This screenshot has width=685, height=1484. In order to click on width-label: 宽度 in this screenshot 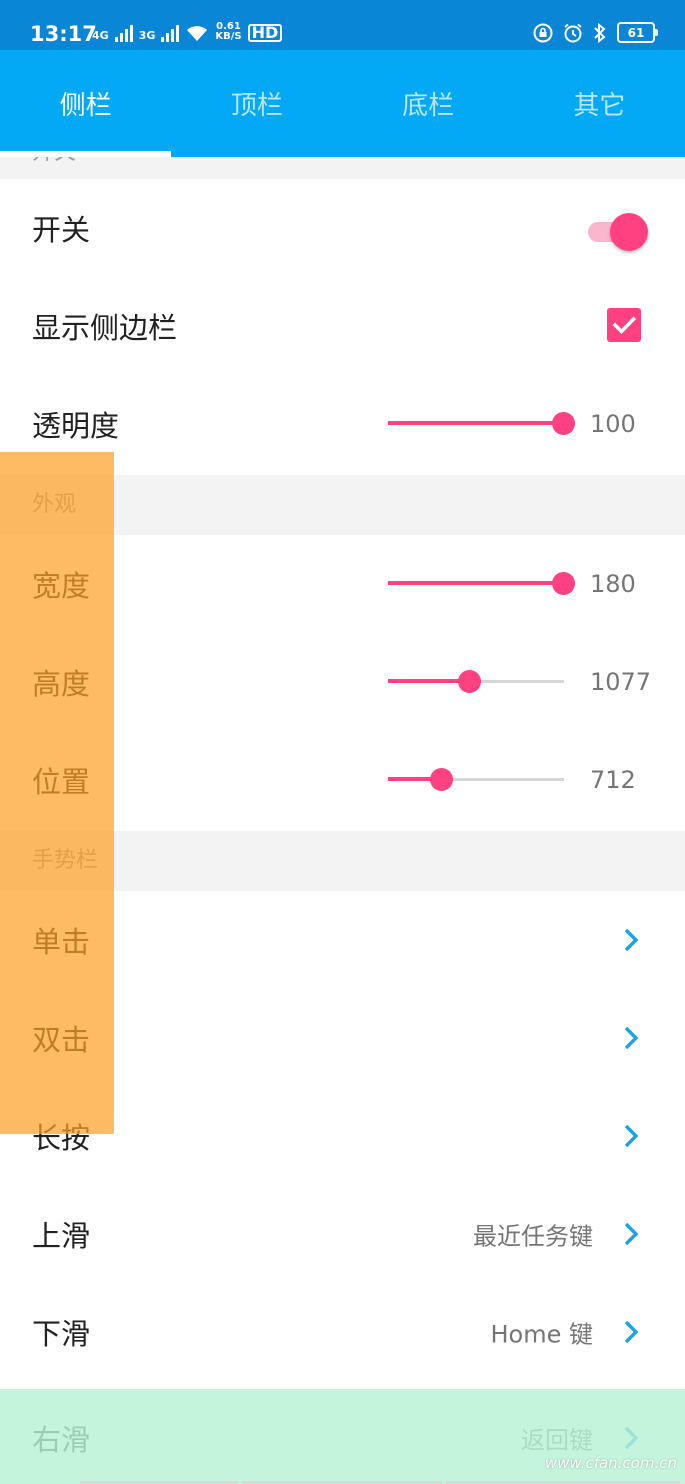, I will do `click(61, 586)`.